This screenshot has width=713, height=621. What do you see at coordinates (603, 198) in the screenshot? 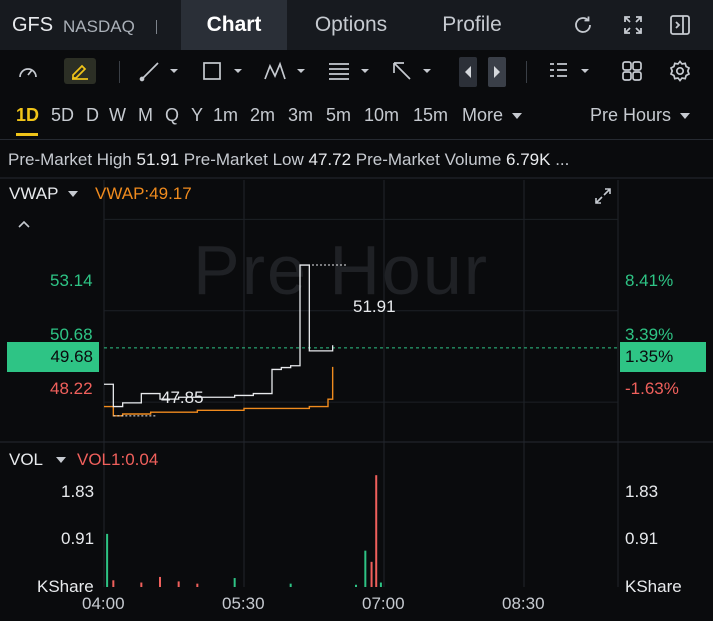
I see `expand-pane-icon` at bounding box center [603, 198].